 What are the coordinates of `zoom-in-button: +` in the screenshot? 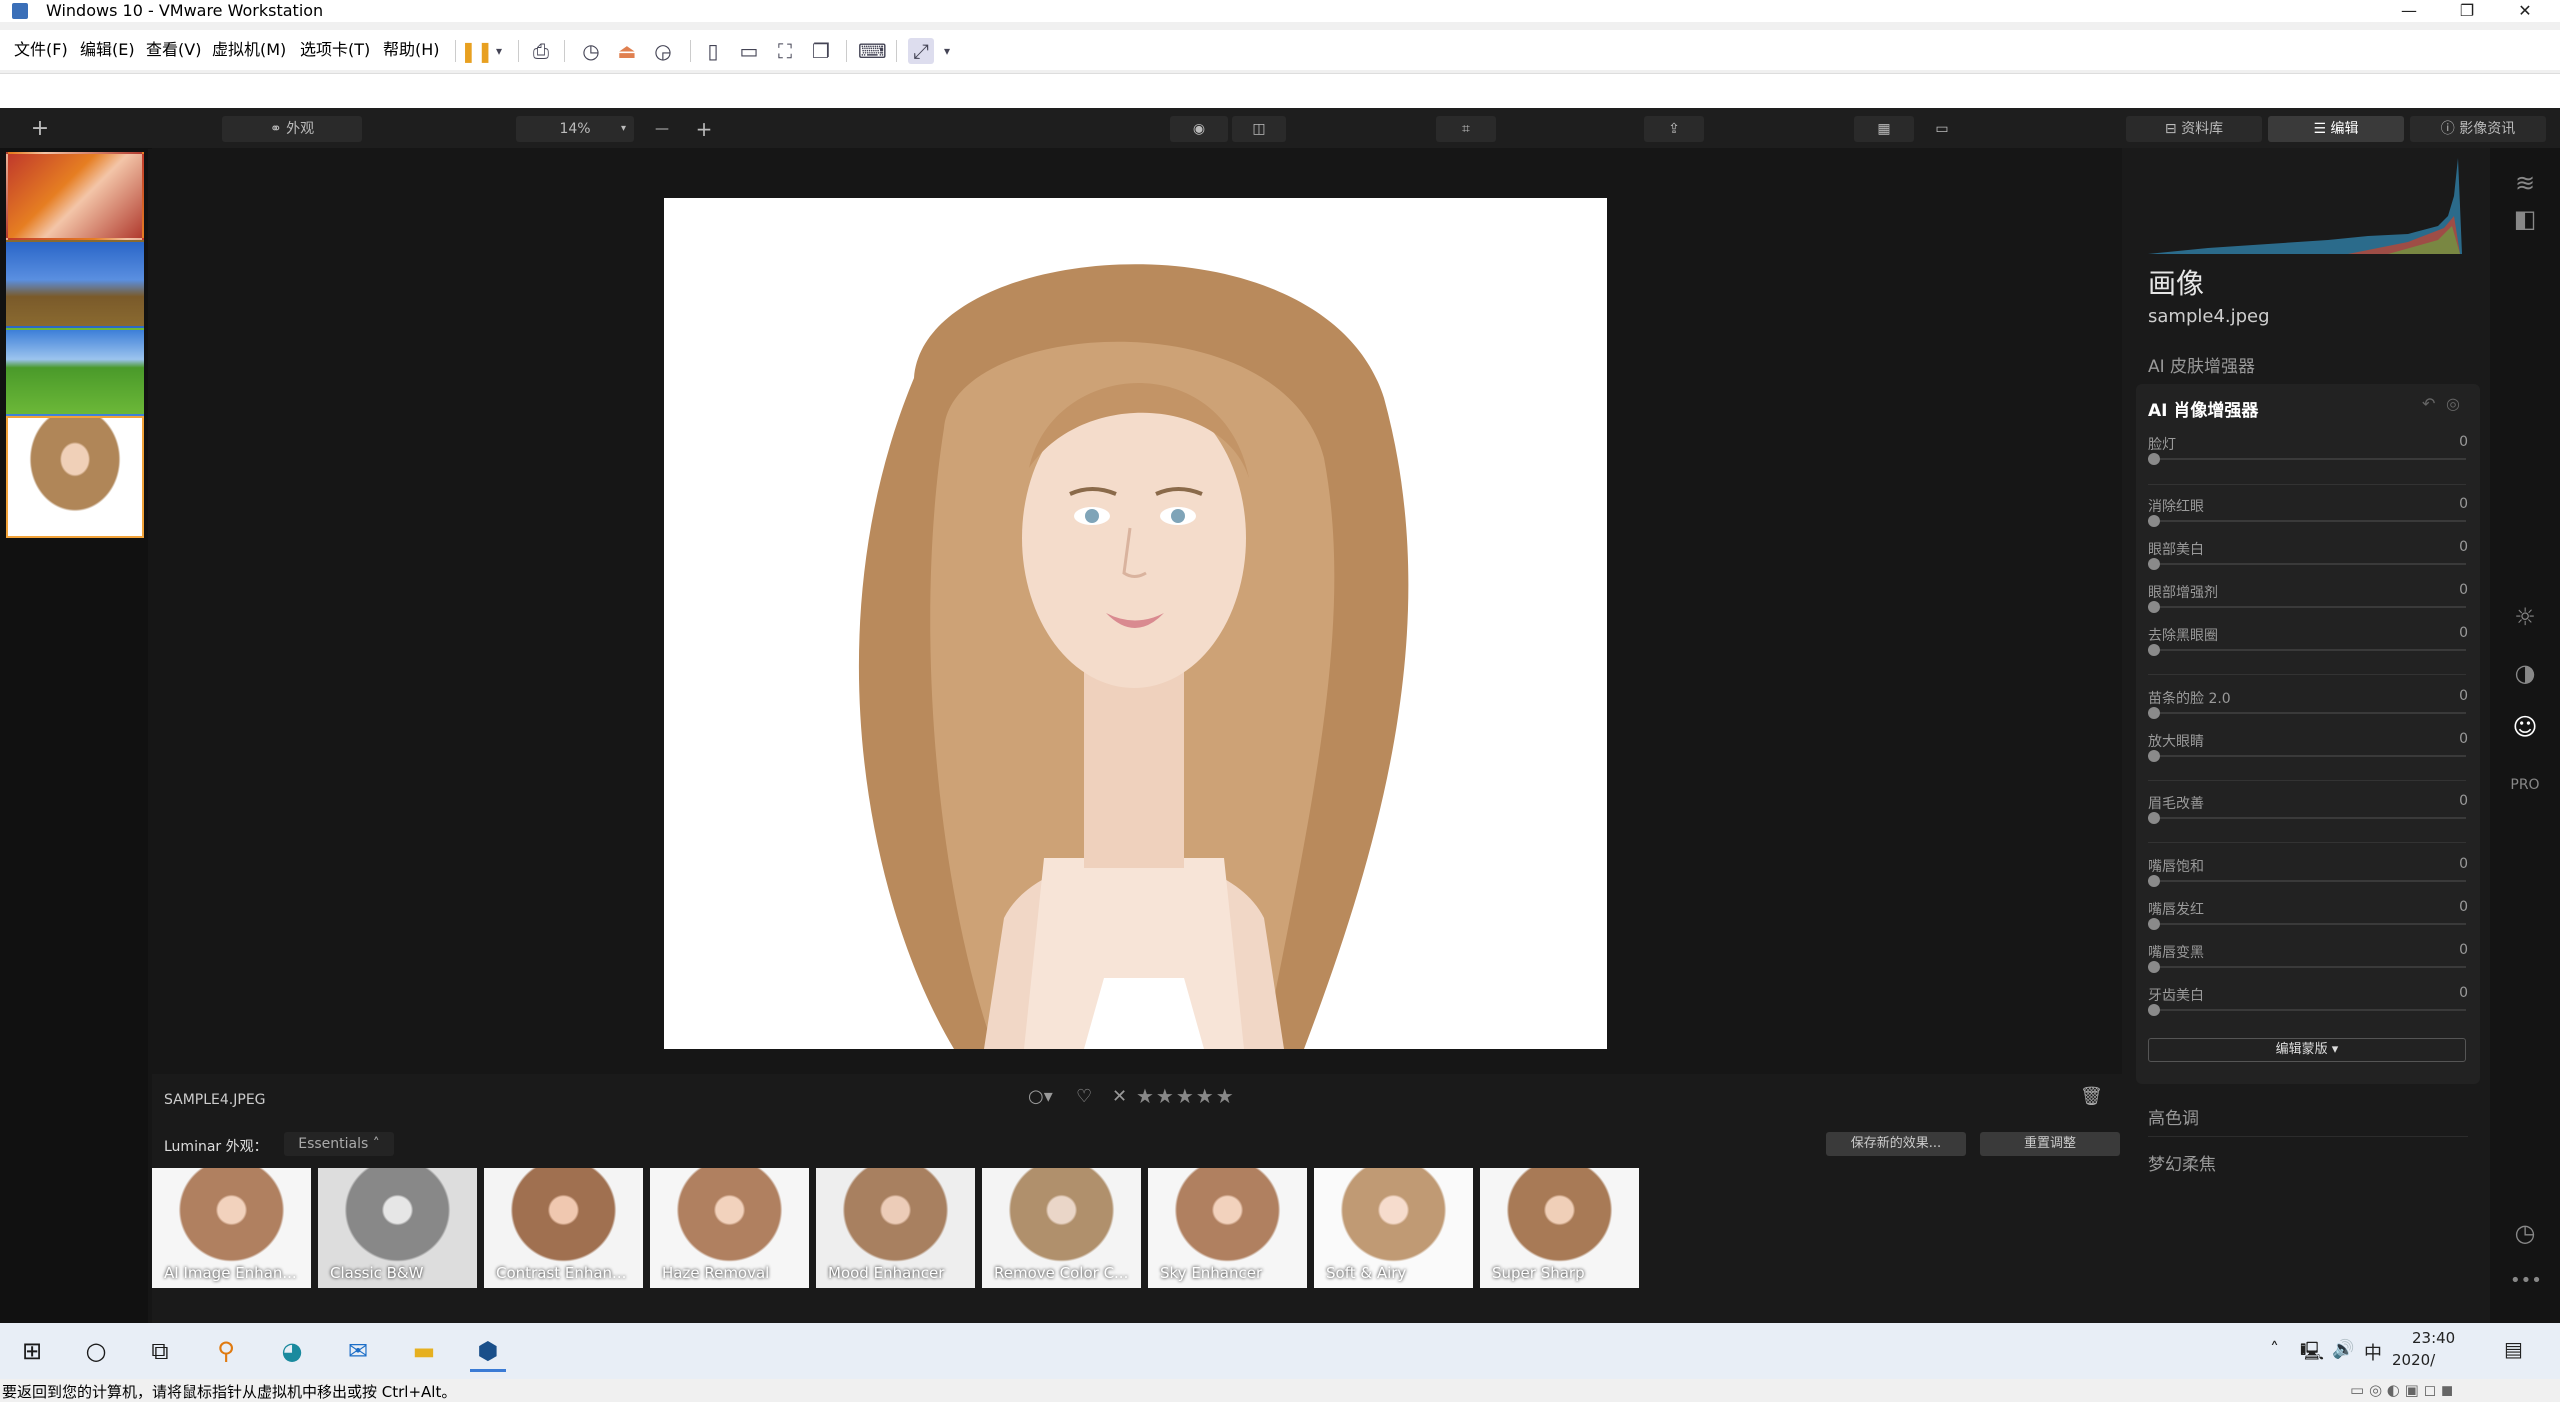 It's located at (704, 129).